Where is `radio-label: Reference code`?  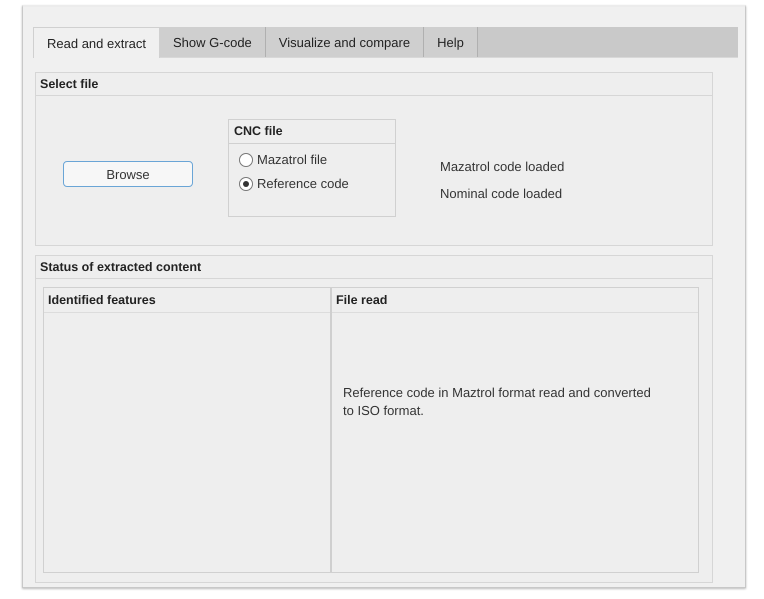
radio-label: Reference code is located at coordinates (303, 183).